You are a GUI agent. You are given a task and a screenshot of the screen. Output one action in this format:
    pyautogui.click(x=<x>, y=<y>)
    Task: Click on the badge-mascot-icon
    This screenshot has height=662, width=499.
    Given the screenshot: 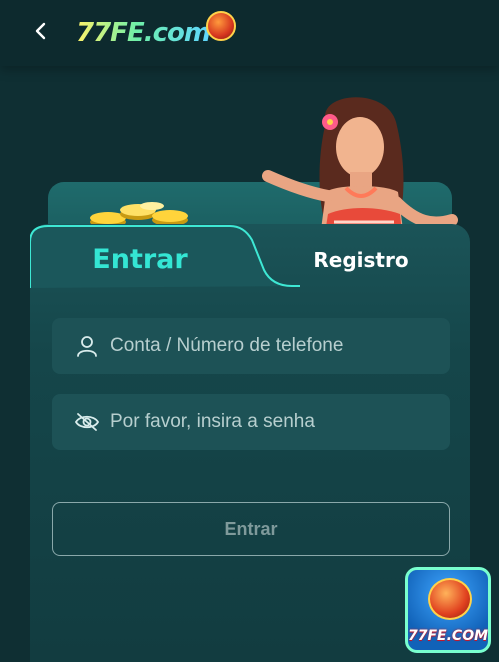 What is the action you would take?
    pyautogui.click(x=450, y=599)
    